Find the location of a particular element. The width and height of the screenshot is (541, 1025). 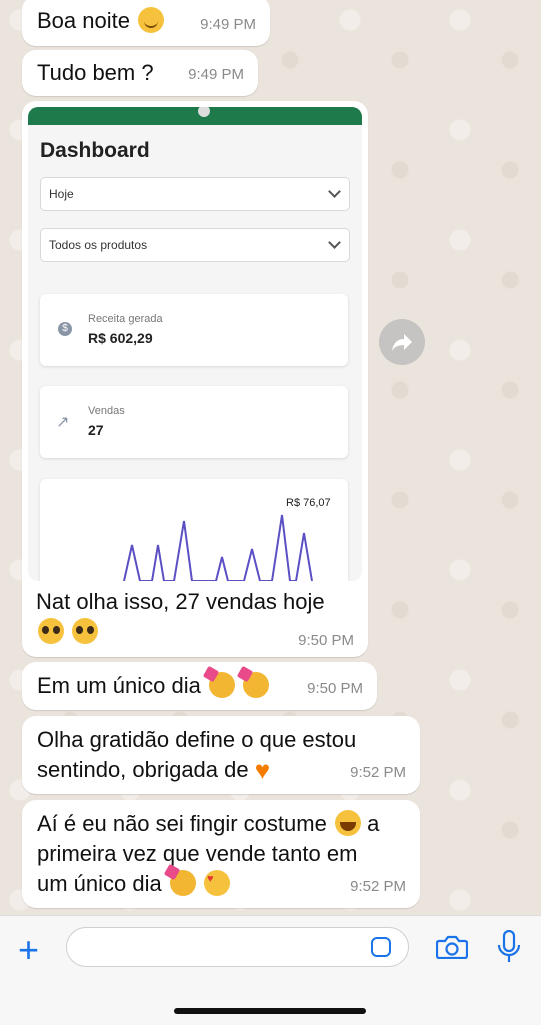

screenshot-header-bar is located at coordinates (195, 116).